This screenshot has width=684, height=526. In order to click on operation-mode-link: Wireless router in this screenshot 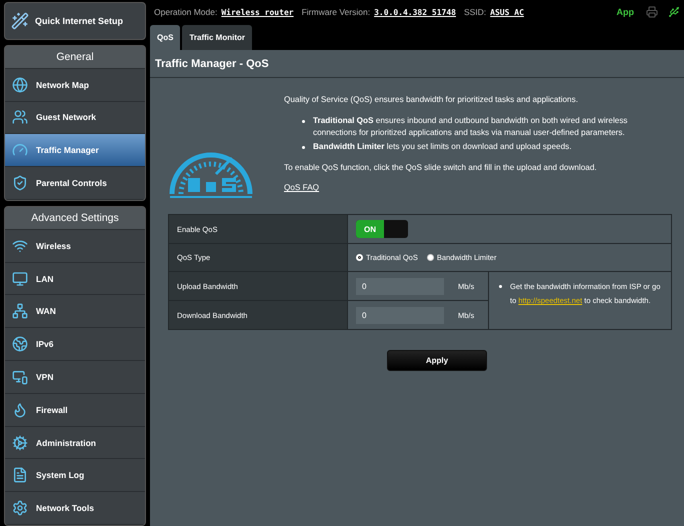, I will do `click(257, 12)`.